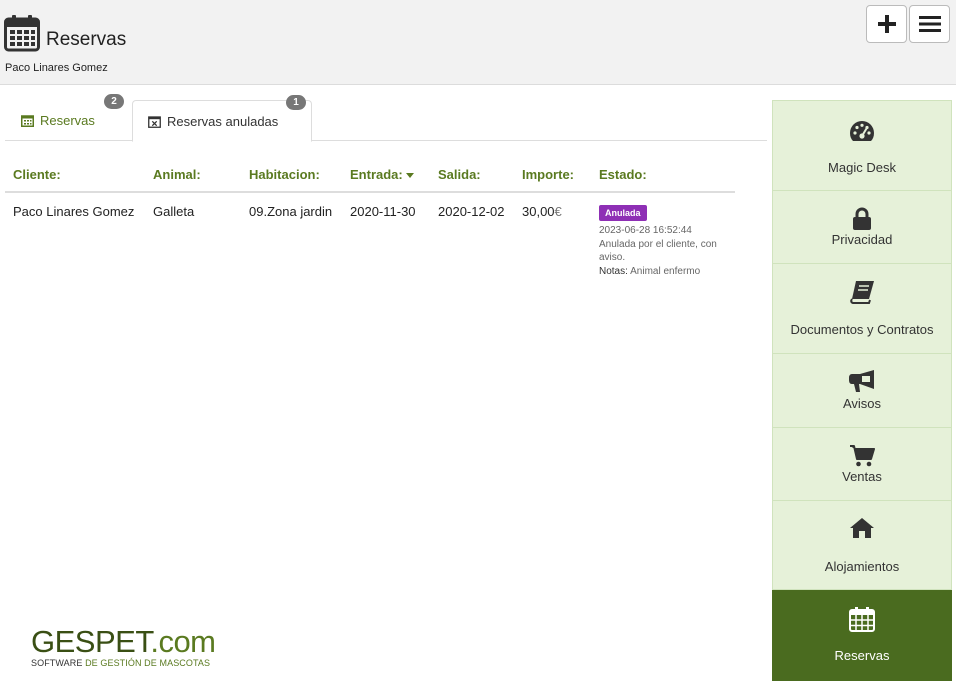 This screenshot has height=696, width=956. Describe the element at coordinates (862, 528) in the screenshot. I see `home-icon` at that location.